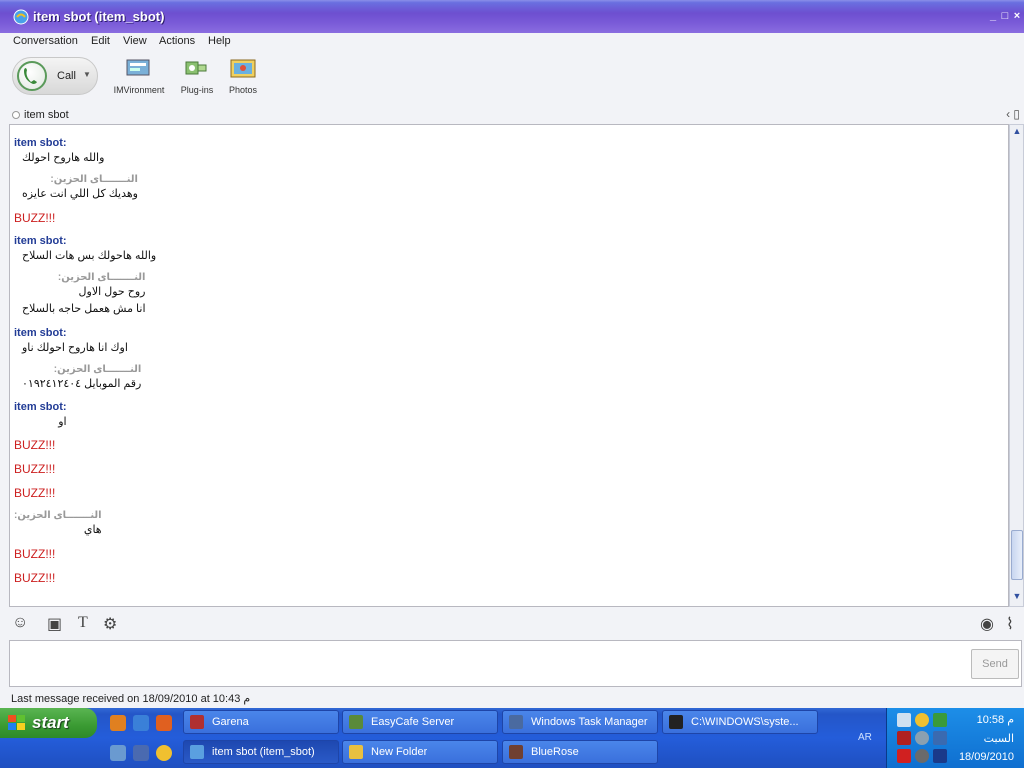 The width and height of the screenshot is (1024, 768). I want to click on clock-day: السبت, so click(998, 739).